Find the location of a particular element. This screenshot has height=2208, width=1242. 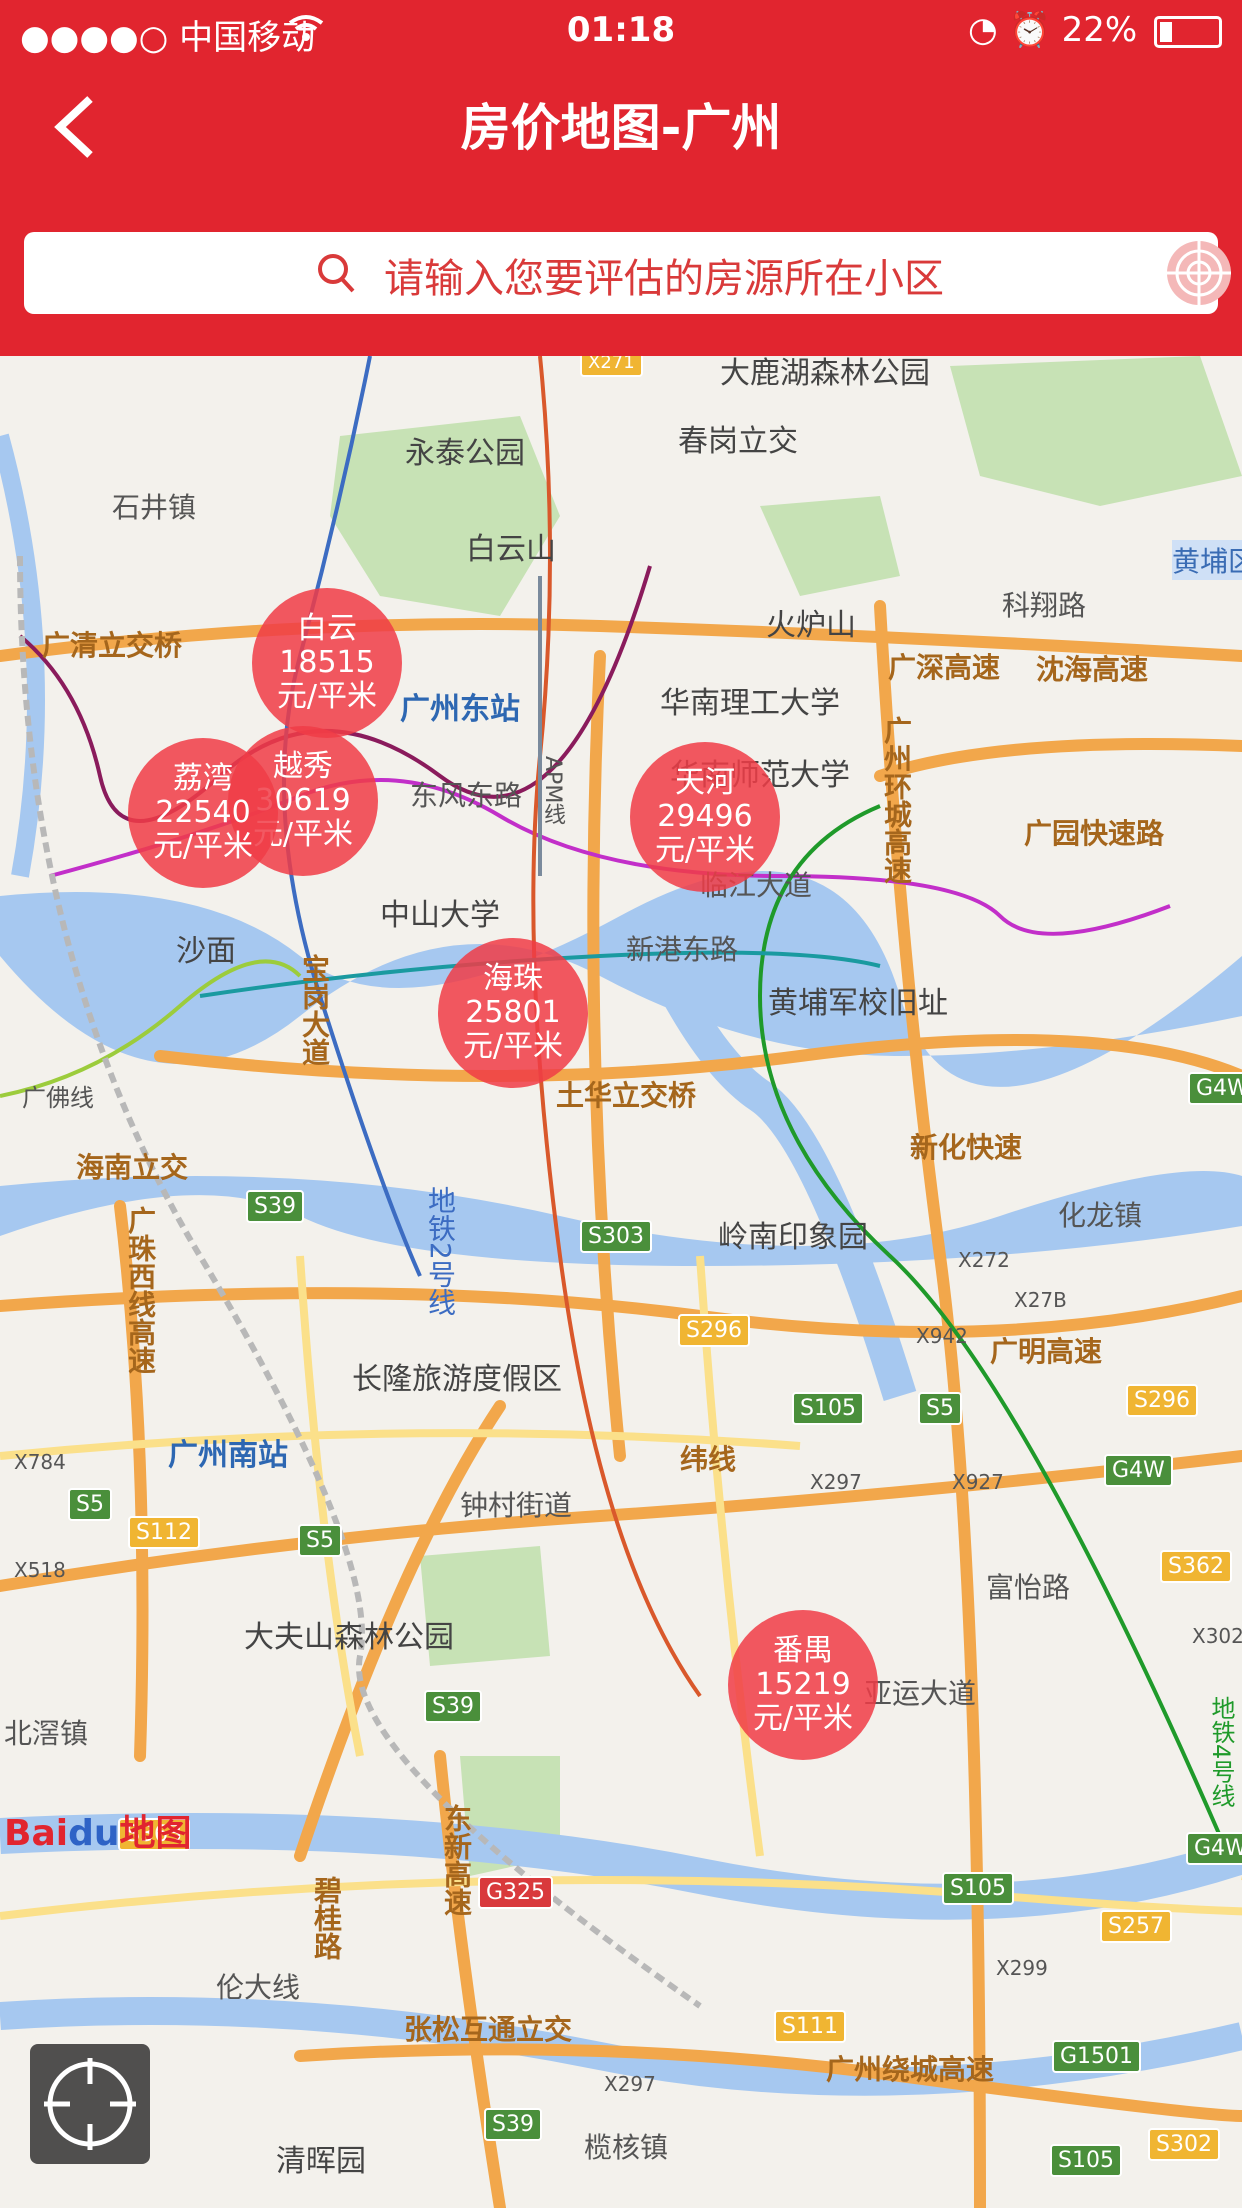

district-price: 15219 is located at coordinates (803, 1684).